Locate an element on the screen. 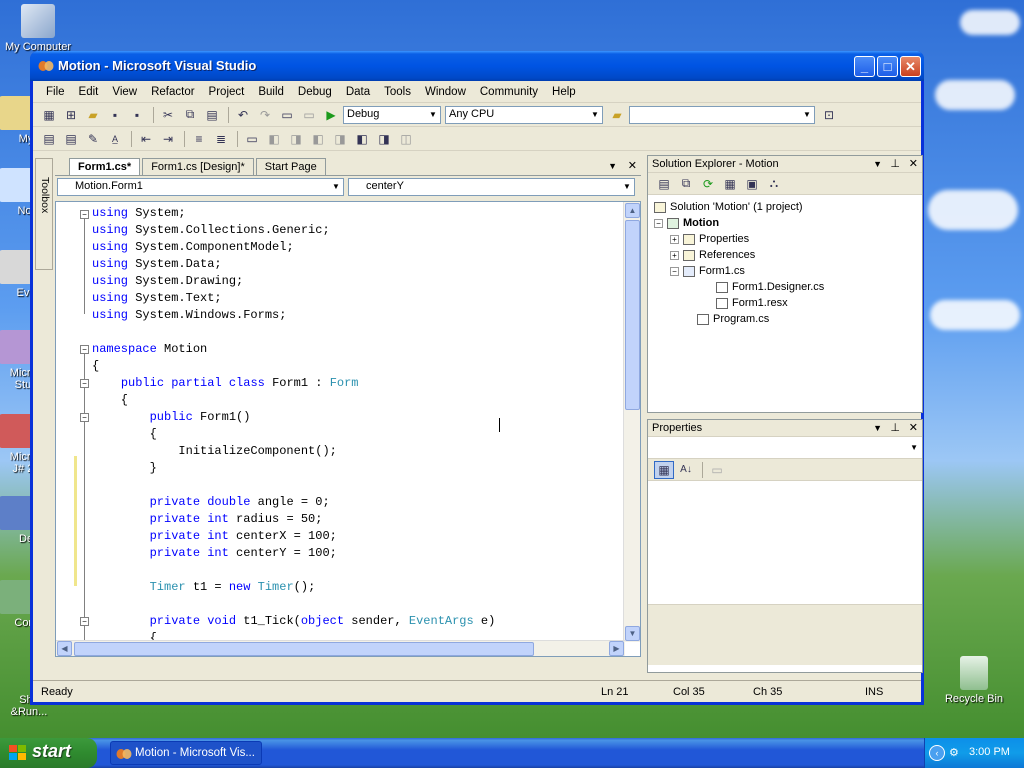 This screenshot has width=1024, height=768. tree-item-solution: Solution 'Motion' (1 project) is located at coordinates (785, 207).